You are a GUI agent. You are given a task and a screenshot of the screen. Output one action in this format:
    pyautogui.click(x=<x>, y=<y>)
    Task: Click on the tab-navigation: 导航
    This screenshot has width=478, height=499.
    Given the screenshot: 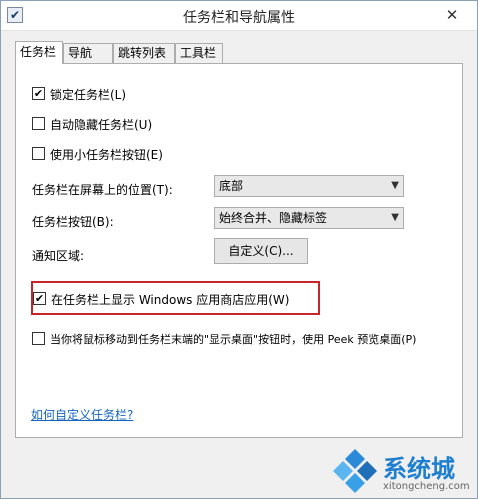 What is the action you would take?
    pyautogui.click(x=88, y=53)
    